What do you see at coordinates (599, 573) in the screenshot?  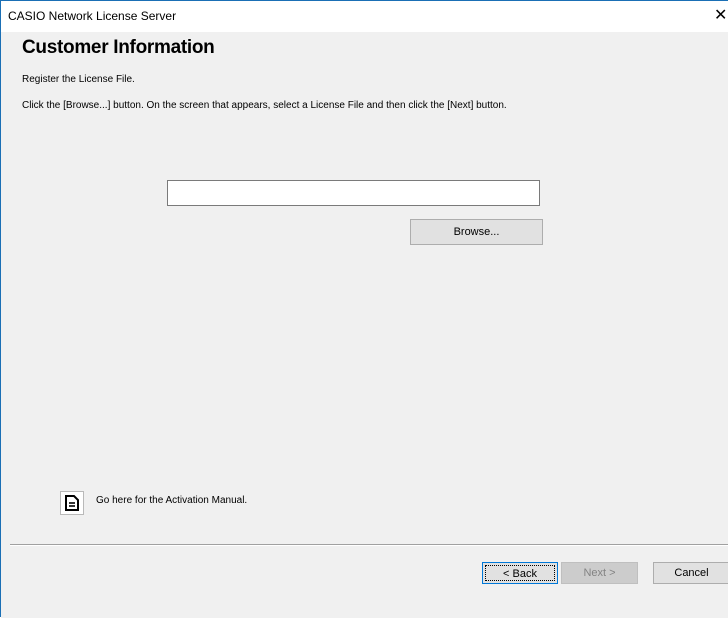 I see `next-button: Next >` at bounding box center [599, 573].